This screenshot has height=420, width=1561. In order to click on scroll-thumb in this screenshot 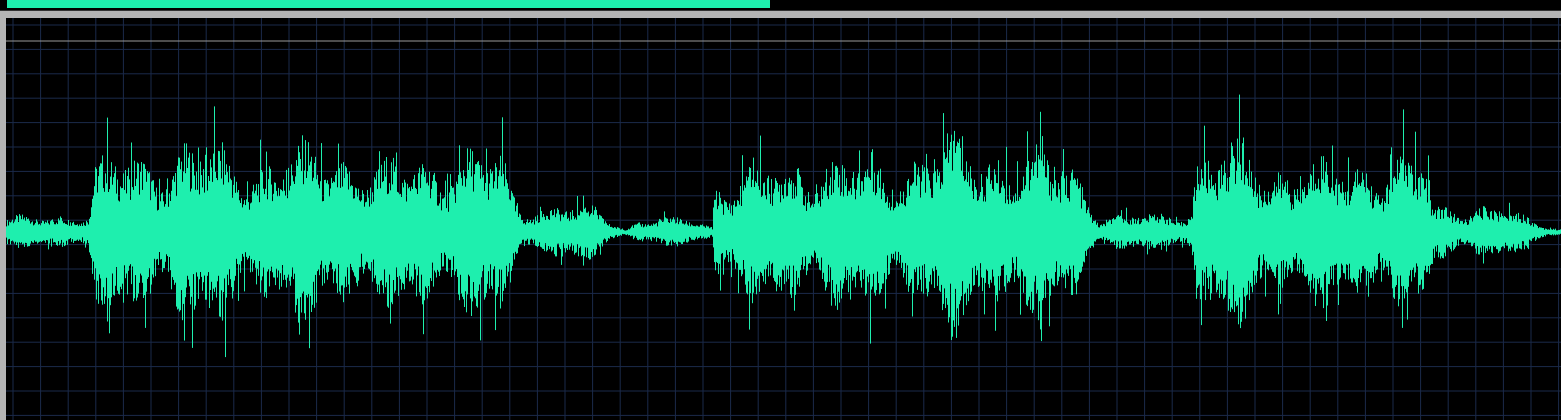, I will do `click(388, 4)`.